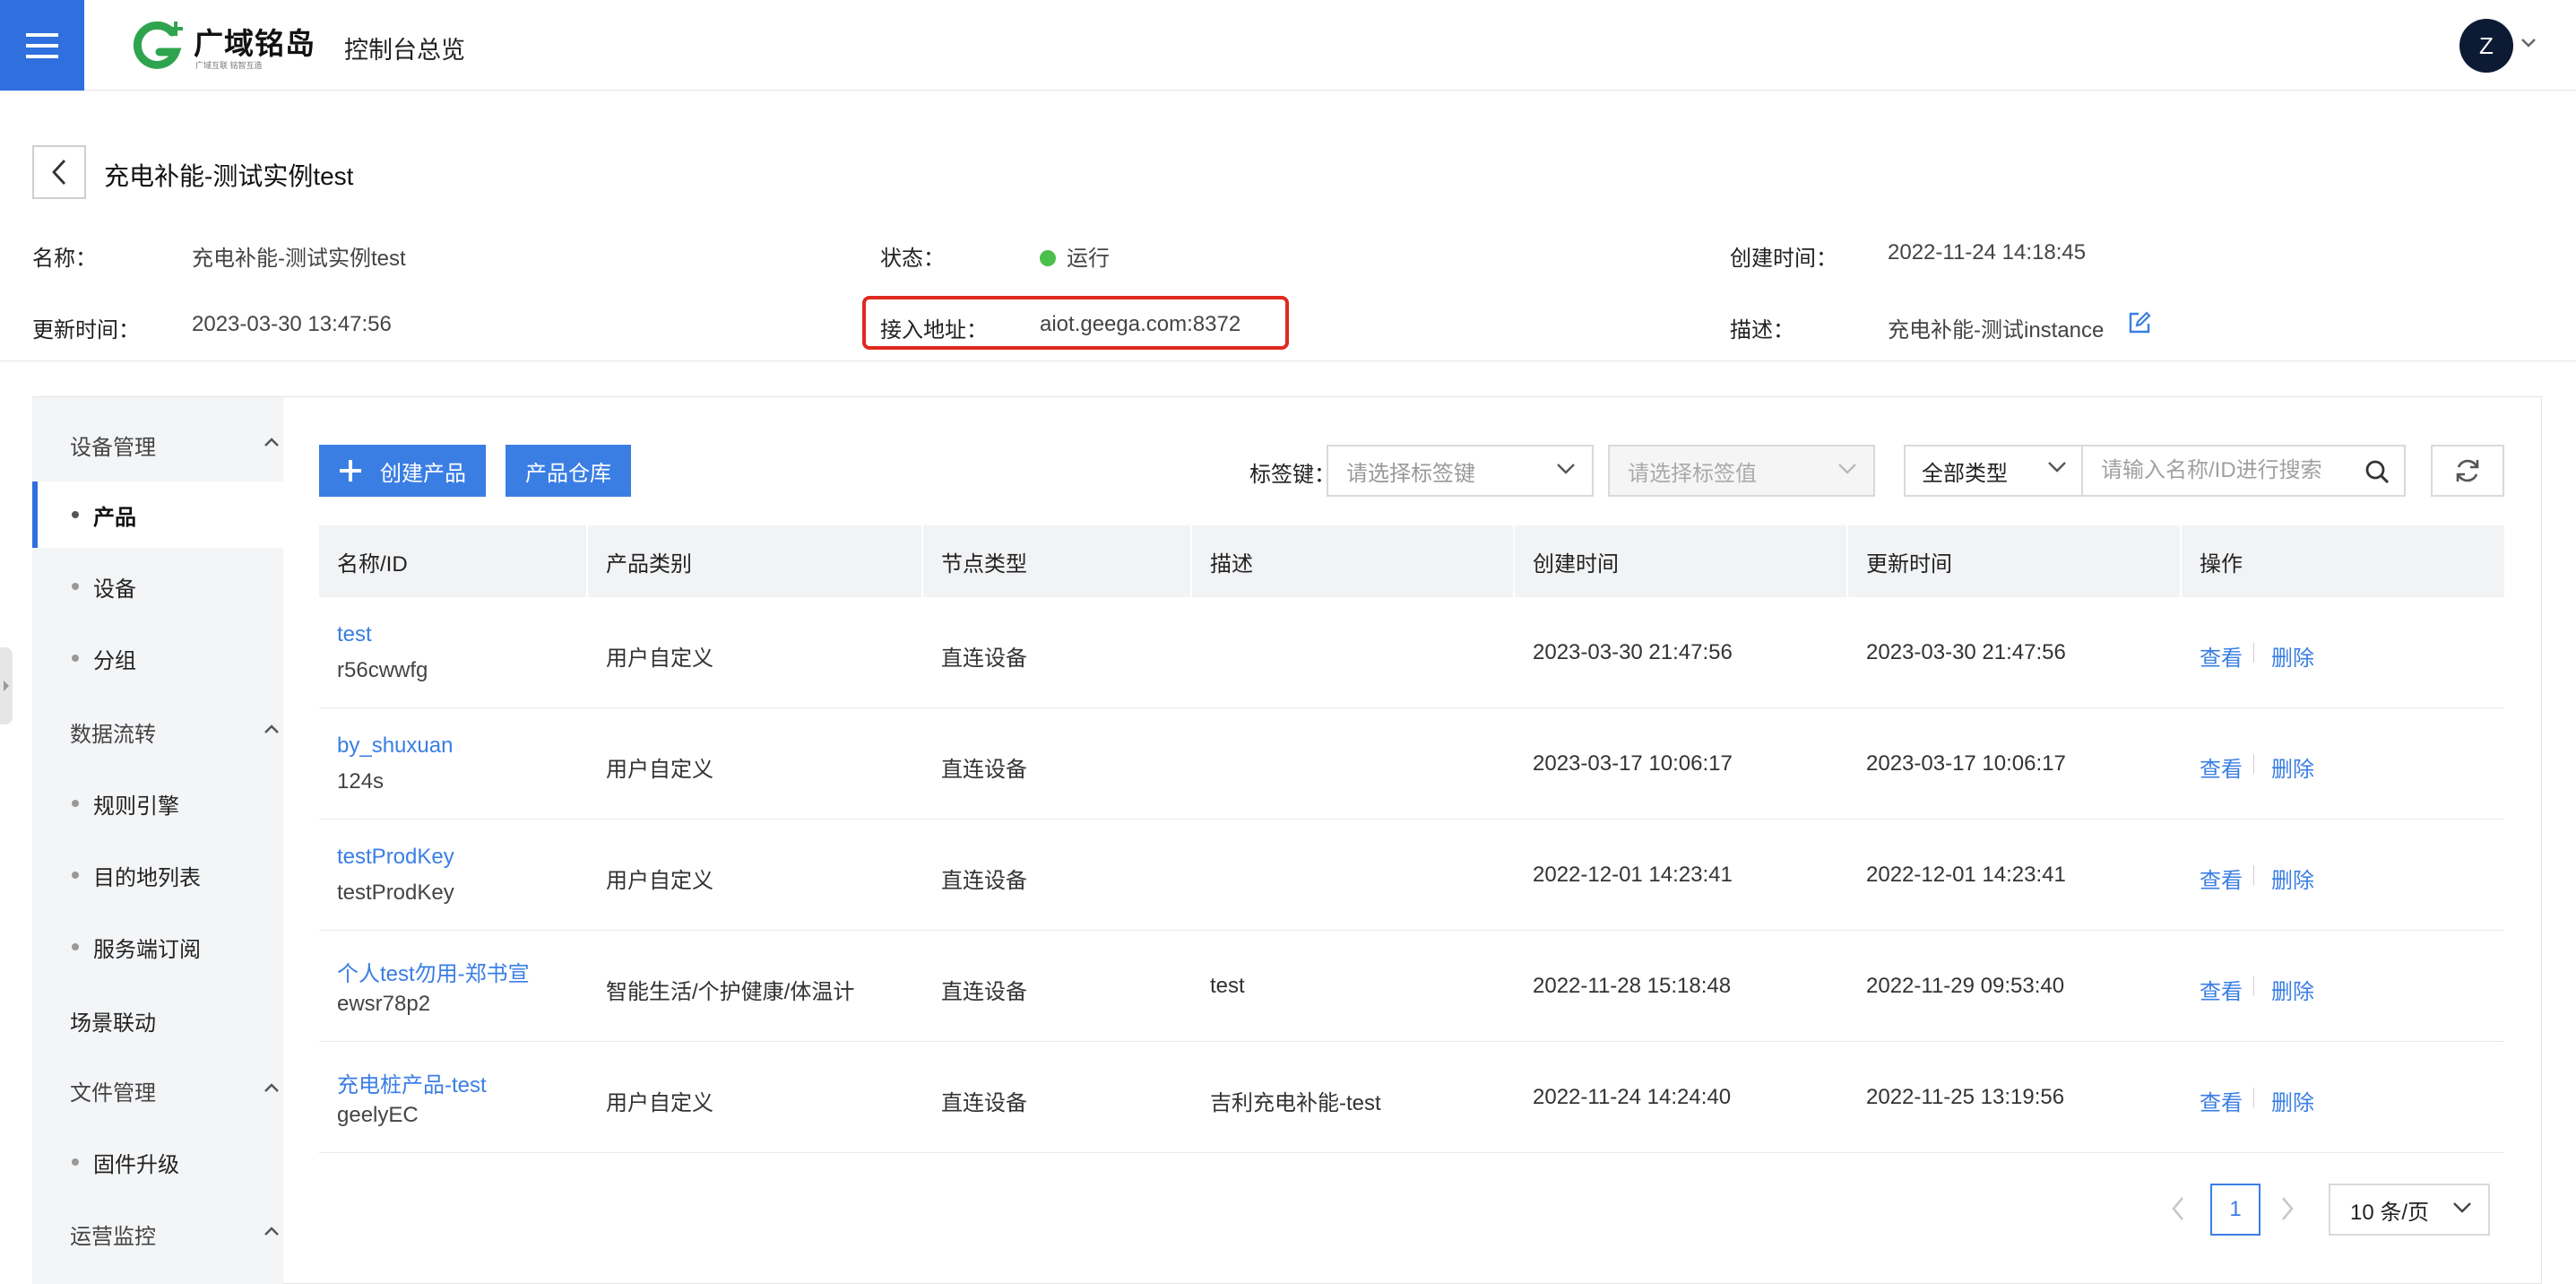 The height and width of the screenshot is (1284, 2576). Describe the element at coordinates (136, 1164) in the screenshot. I see `sidebar-item-label: 固件升级` at that location.